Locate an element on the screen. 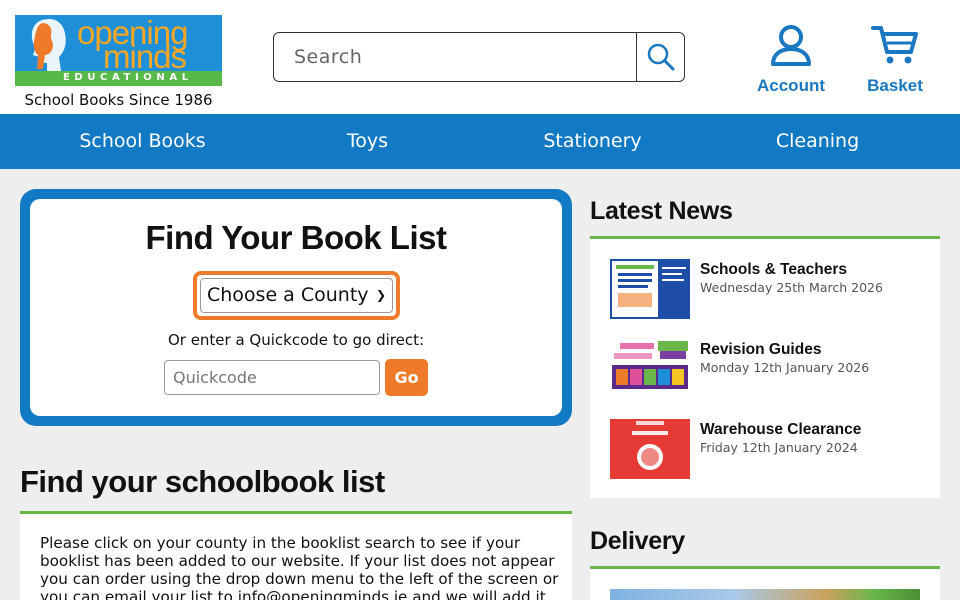 The width and height of the screenshot is (960, 600). search-icon is located at coordinates (661, 57).